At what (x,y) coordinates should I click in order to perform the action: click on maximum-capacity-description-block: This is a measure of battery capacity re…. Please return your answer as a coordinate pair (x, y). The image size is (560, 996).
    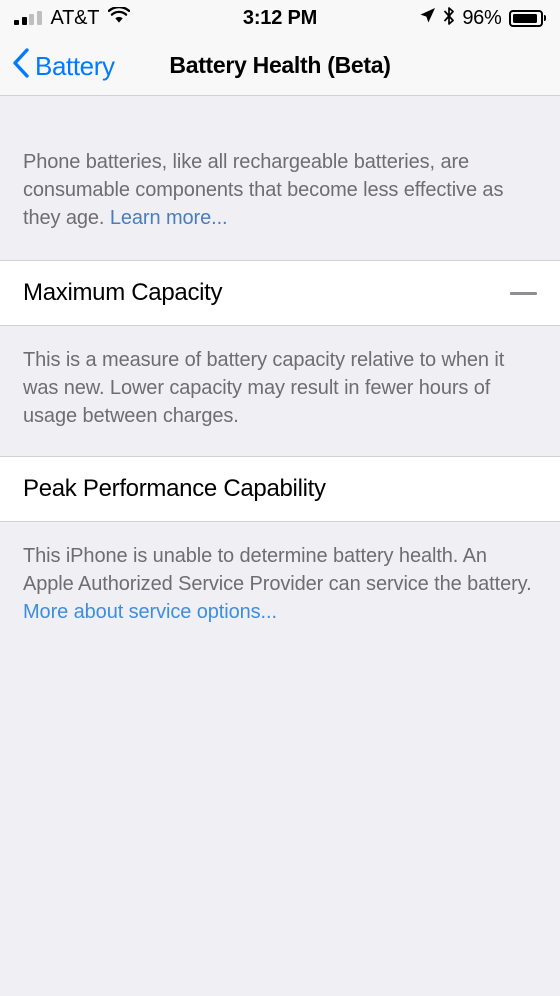
    Looking at the image, I should click on (280, 391).